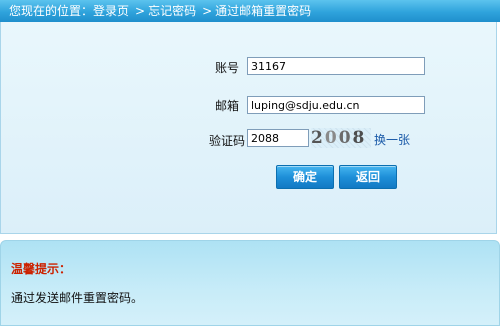  I want to click on account-label: 账号, so click(226, 68).